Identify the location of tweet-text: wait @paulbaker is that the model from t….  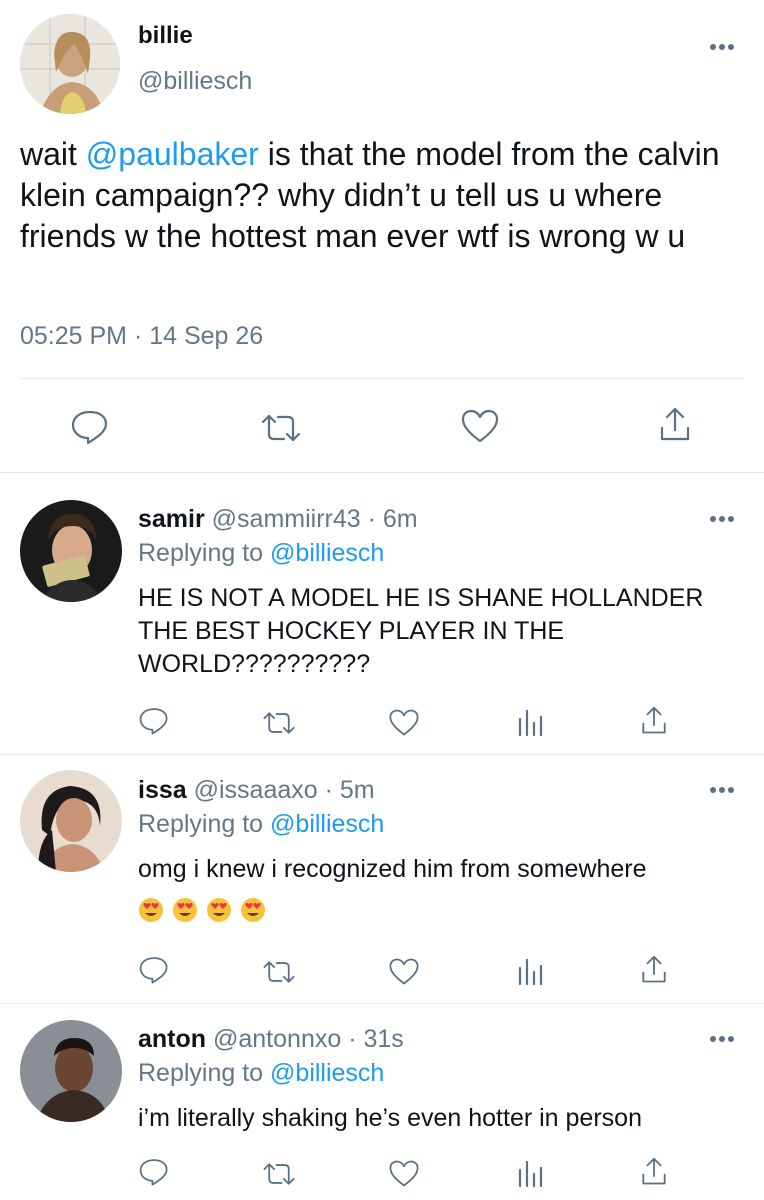
(385, 195).